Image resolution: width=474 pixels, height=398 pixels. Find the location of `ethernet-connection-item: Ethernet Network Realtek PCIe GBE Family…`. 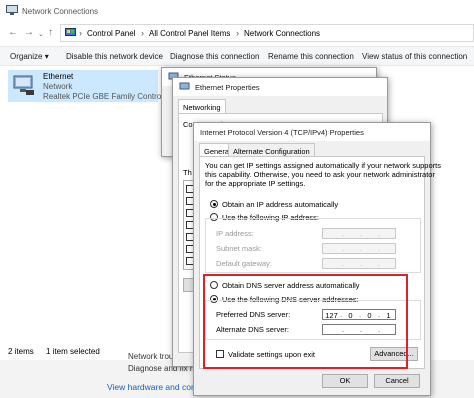

ethernet-connection-item: Ethernet Network Realtek PCIe GBE Family… is located at coordinates (90, 86).